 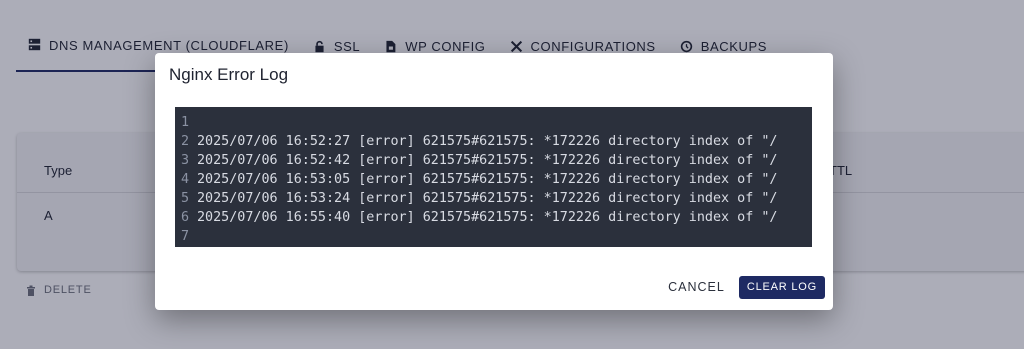 What do you see at coordinates (696, 287) in the screenshot?
I see `cancel-button: CANCEL` at bounding box center [696, 287].